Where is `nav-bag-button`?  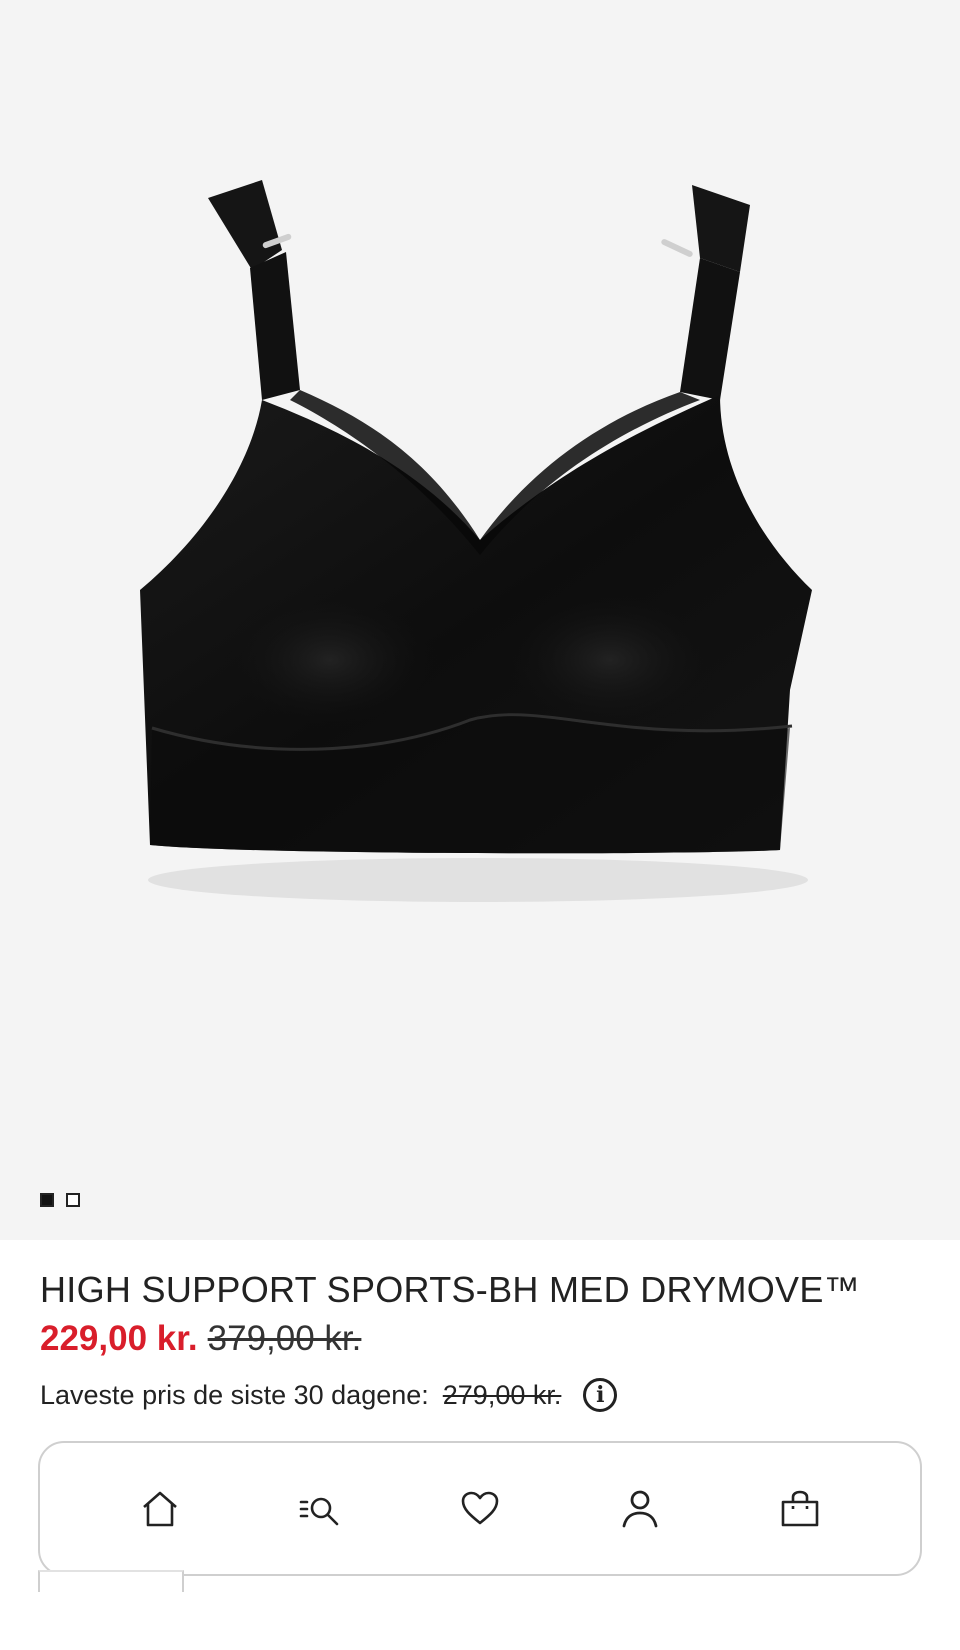 nav-bag-button is located at coordinates (800, 1509).